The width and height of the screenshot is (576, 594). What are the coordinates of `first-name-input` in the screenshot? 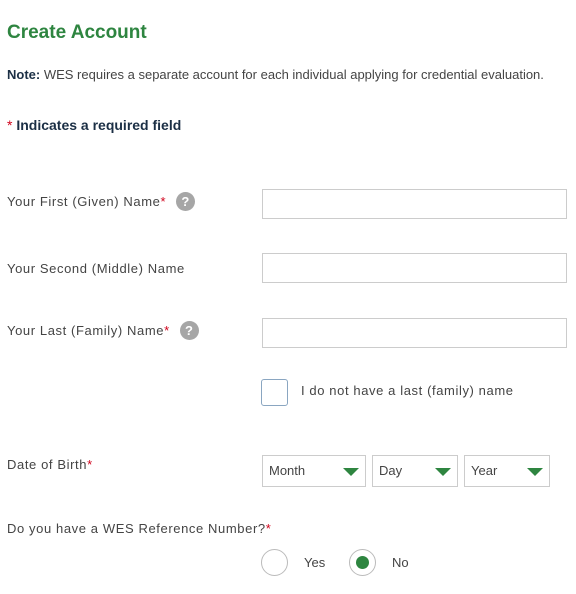 It's located at (414, 204).